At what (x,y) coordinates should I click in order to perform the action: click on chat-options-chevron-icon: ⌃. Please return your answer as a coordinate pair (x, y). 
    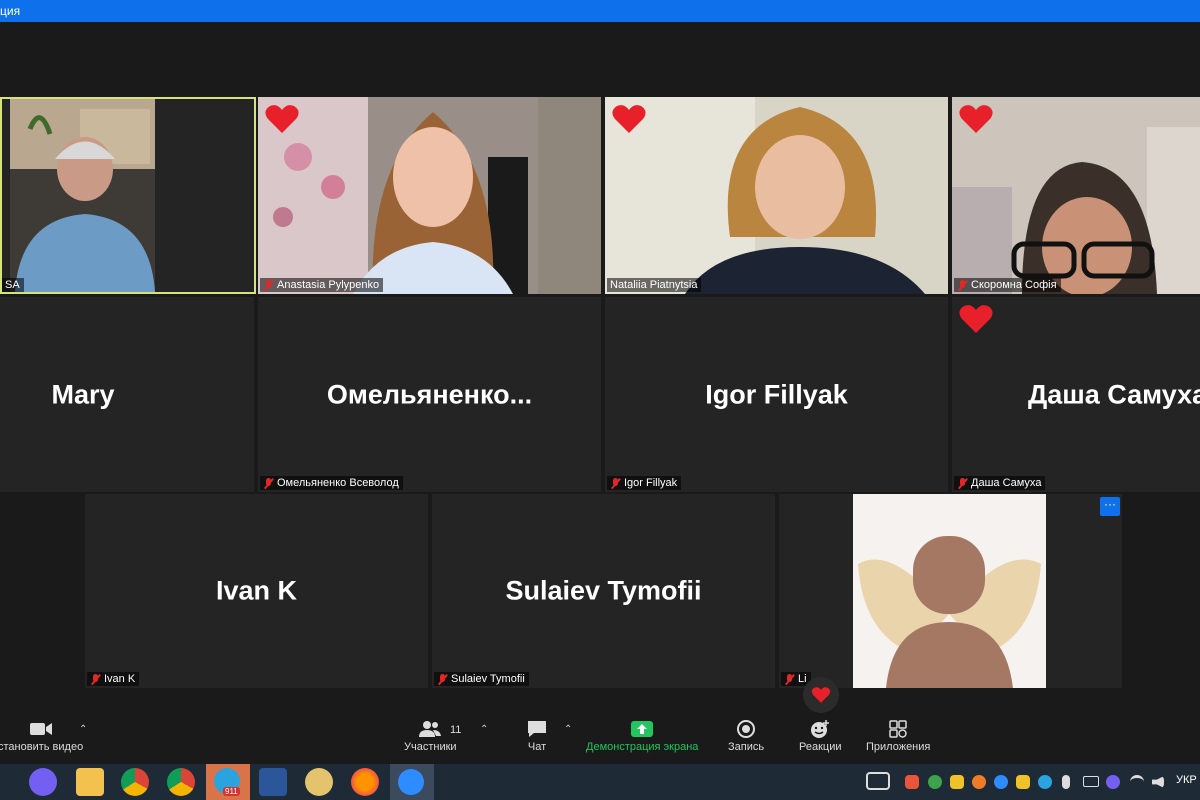
    Looking at the image, I should click on (568, 729).